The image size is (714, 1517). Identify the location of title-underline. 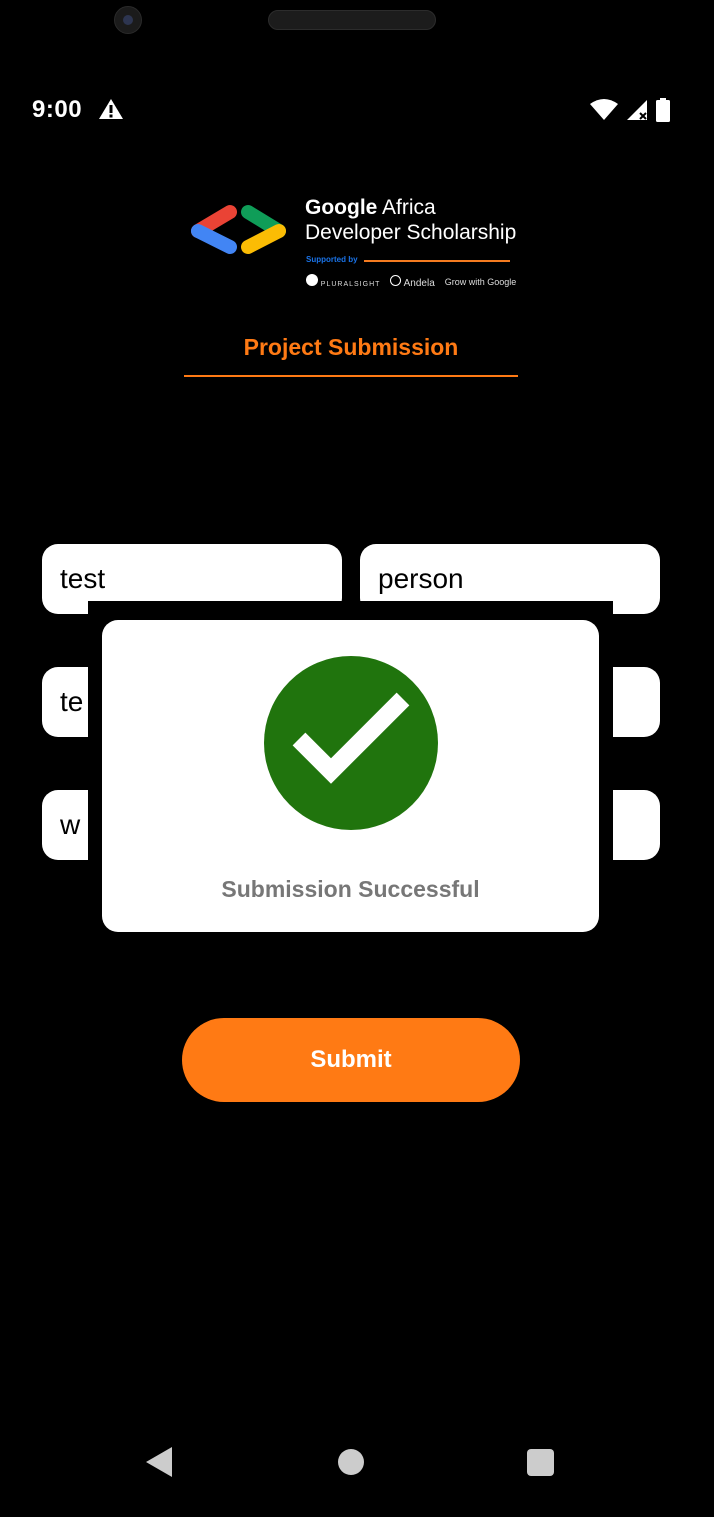
(351, 376).